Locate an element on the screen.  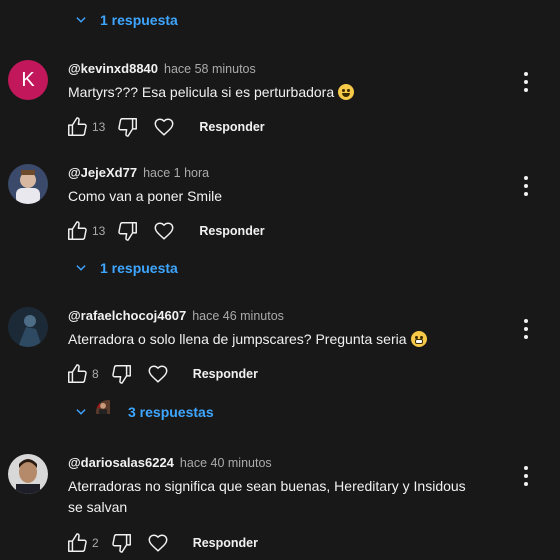
comment-text-line-2: se salvan is located at coordinates (98, 507).